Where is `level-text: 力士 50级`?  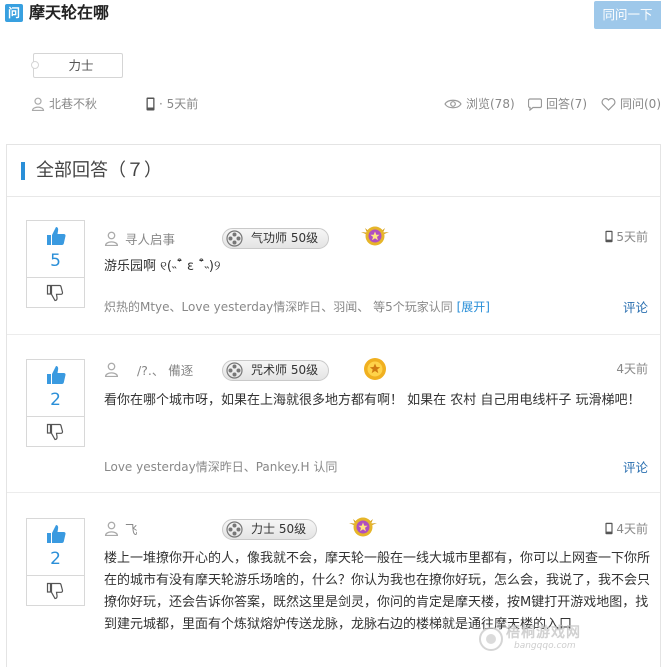
level-text: 力士 50级 is located at coordinates (279, 529).